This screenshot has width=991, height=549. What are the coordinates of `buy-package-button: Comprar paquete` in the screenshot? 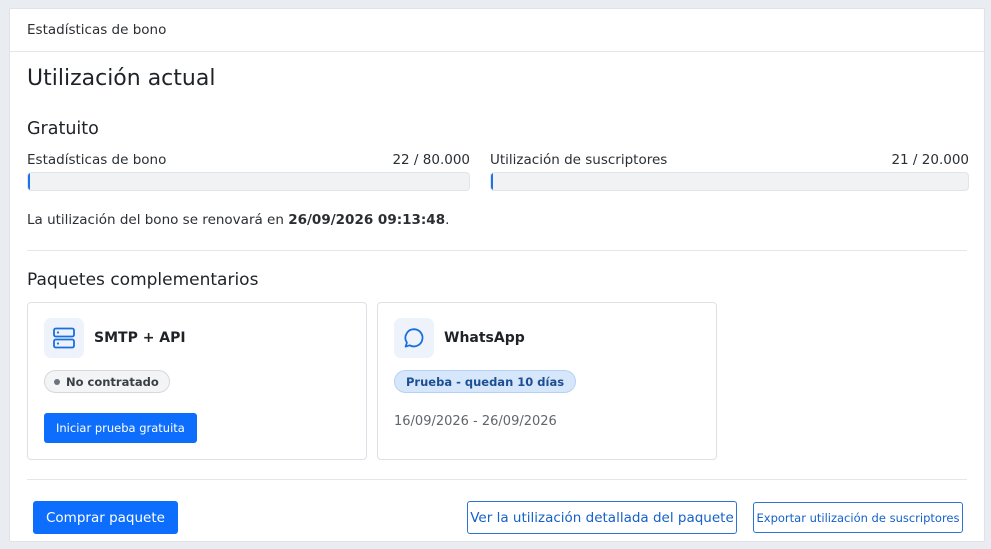 It's located at (105, 517).